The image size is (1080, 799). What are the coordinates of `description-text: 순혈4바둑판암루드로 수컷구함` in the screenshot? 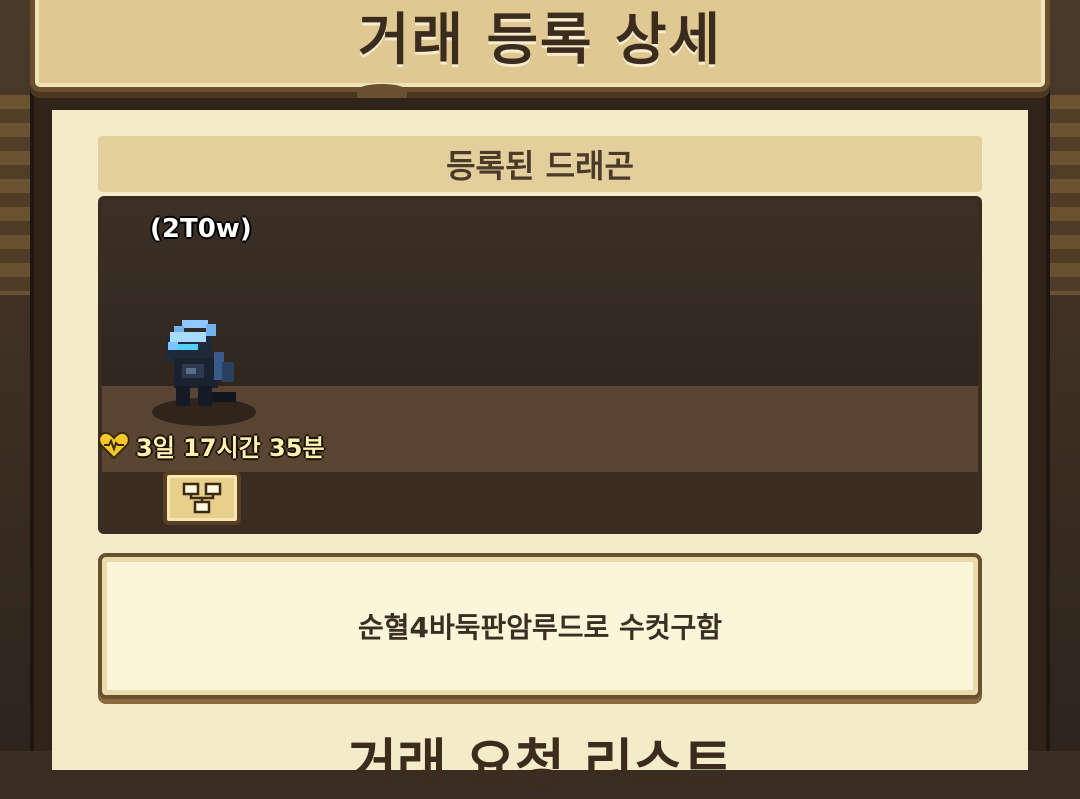 It's located at (540, 627).